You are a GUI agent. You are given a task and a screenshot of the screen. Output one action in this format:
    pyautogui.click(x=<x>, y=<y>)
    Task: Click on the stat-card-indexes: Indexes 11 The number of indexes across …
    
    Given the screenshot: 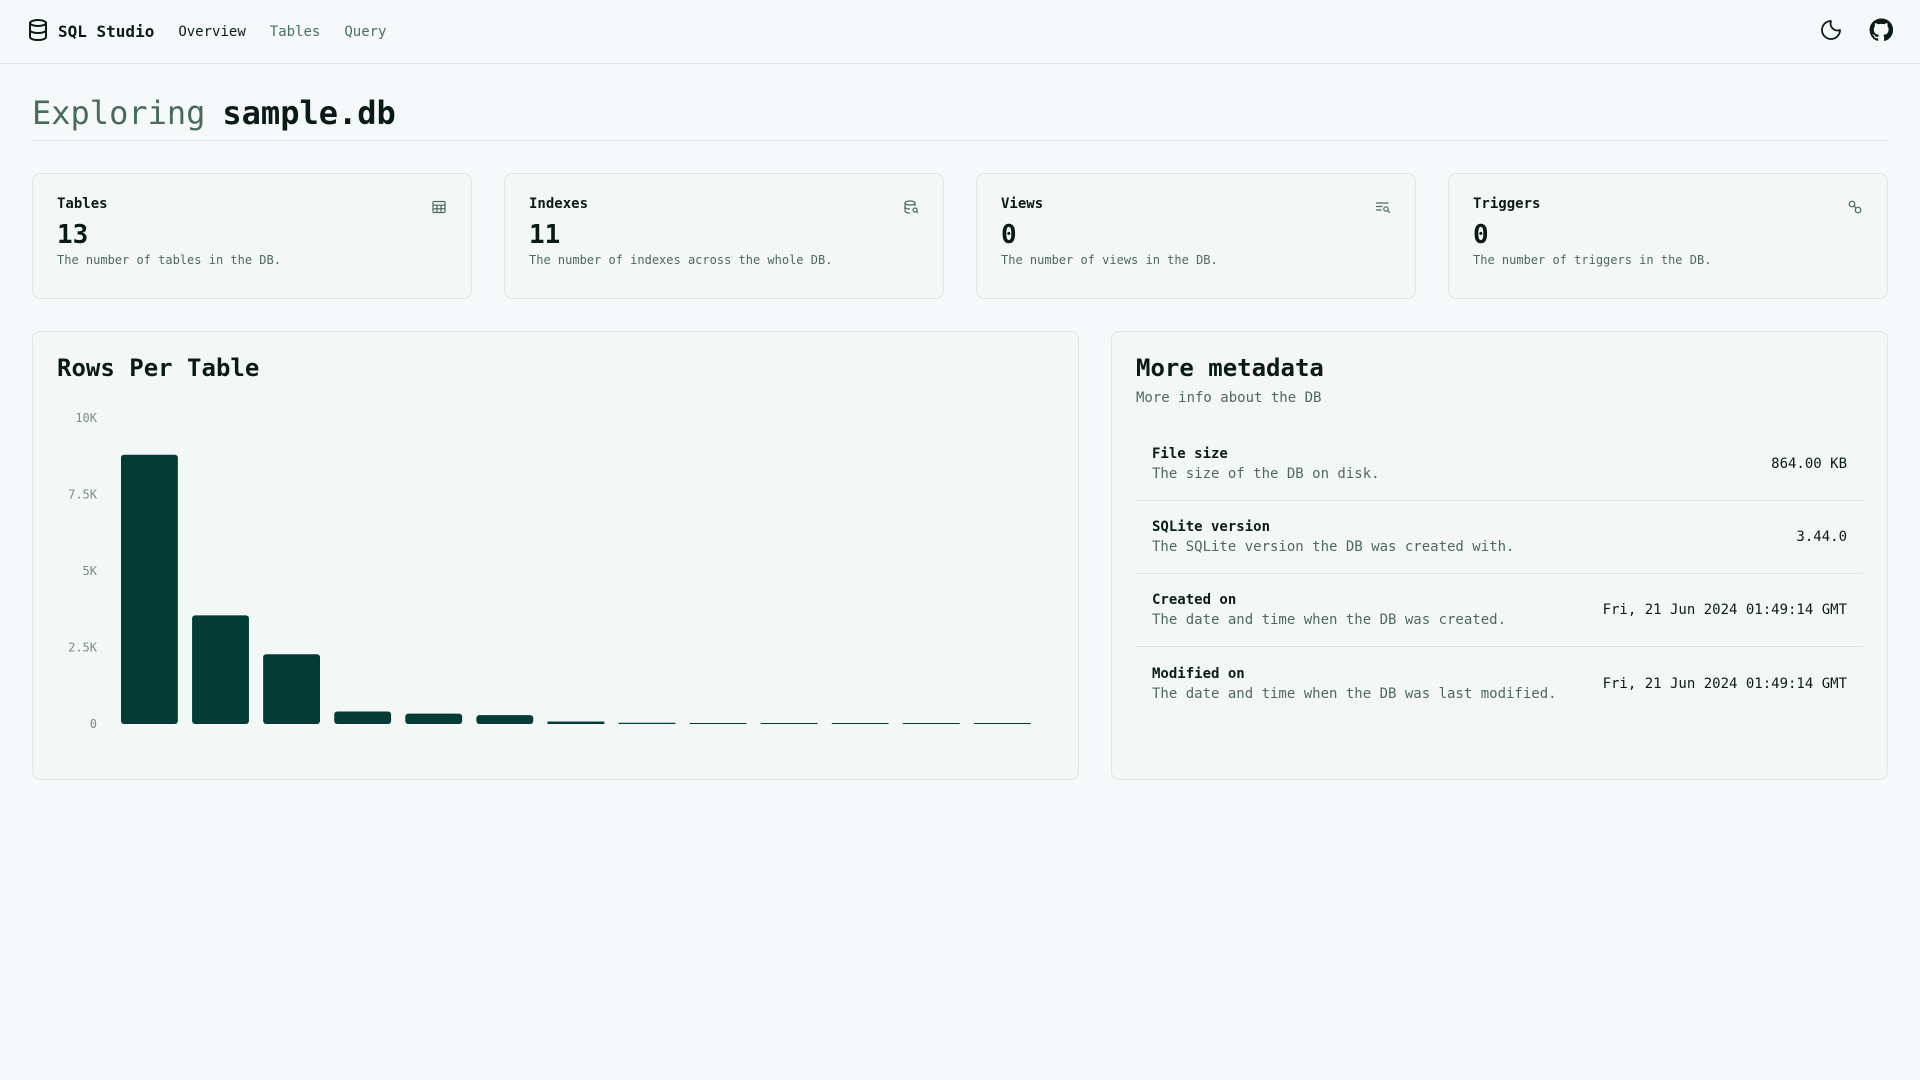 What is the action you would take?
    pyautogui.click(x=724, y=236)
    